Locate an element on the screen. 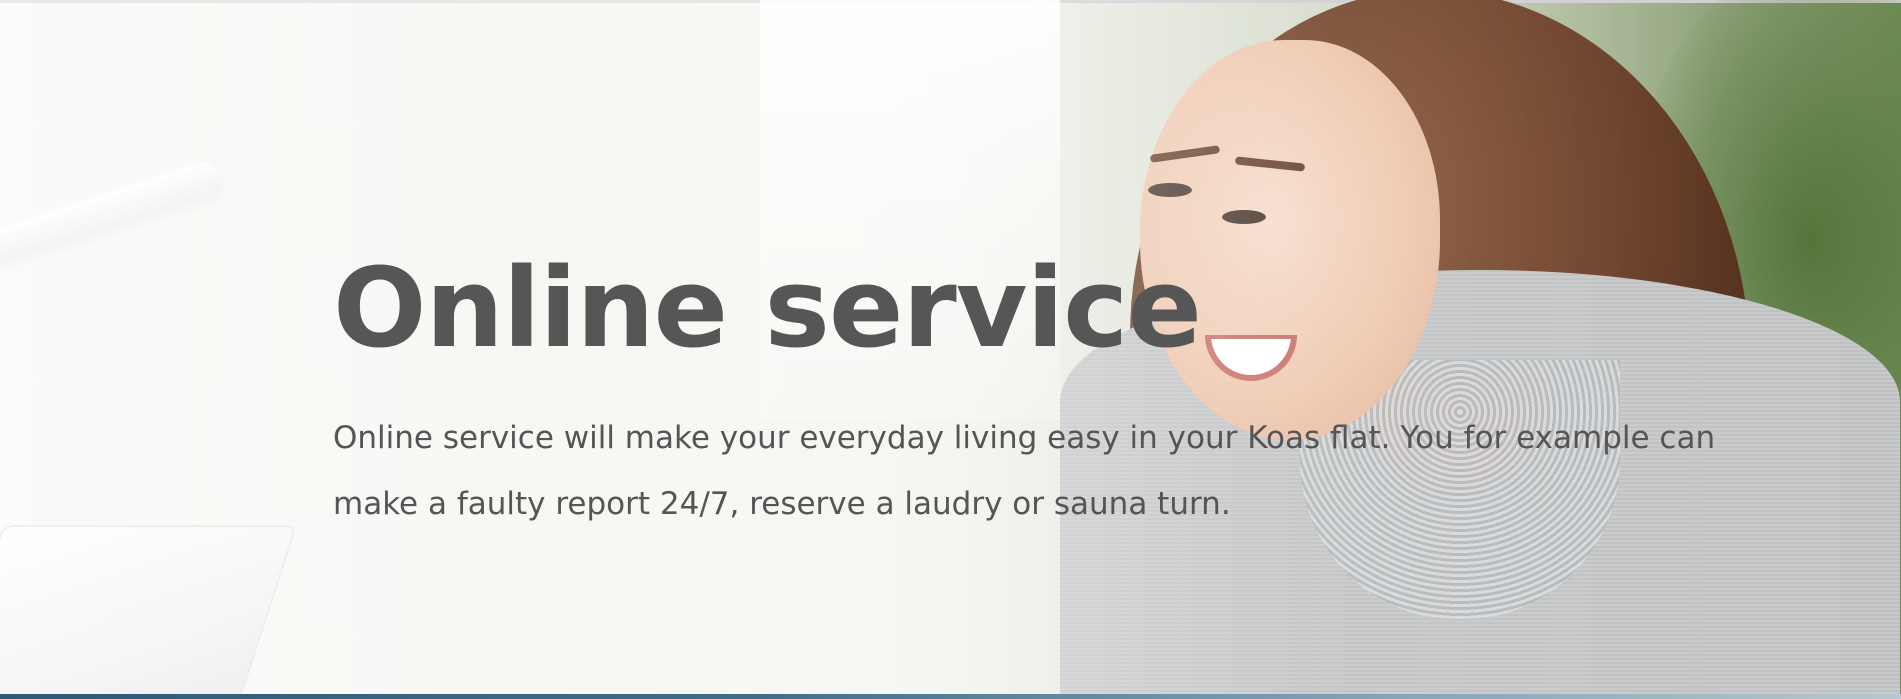 This screenshot has width=1901, height=699. hero-title: Online service is located at coordinates (767, 308).